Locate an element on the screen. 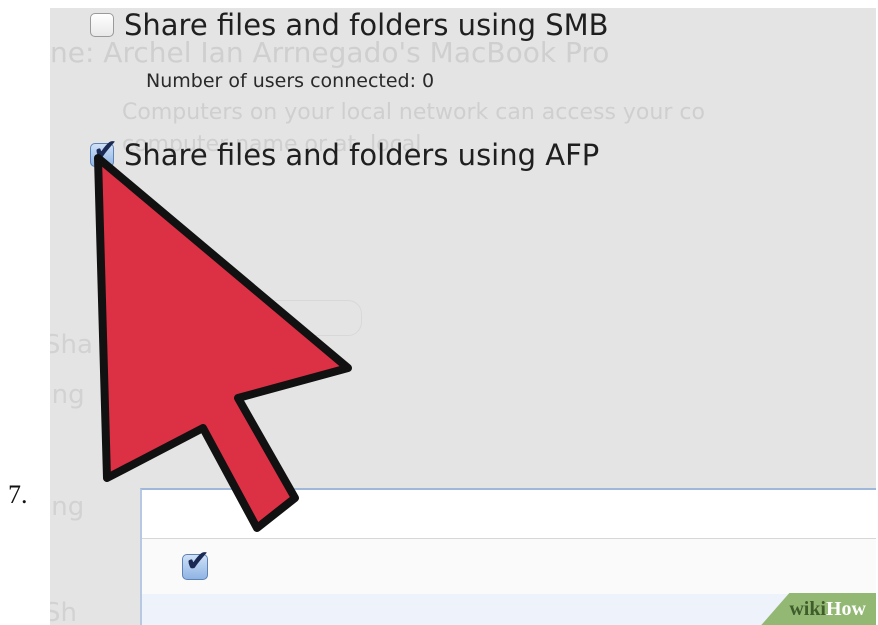 The image size is (878, 625). step-number: 7. is located at coordinates (18, 494).